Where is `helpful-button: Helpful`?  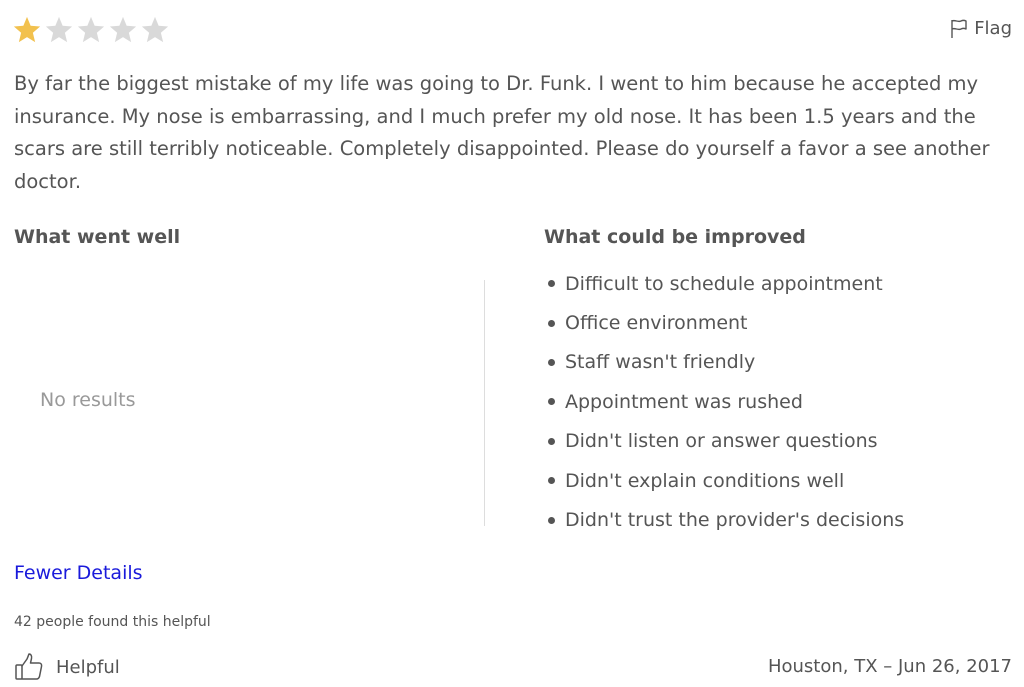
helpful-button: Helpful is located at coordinates (67, 667).